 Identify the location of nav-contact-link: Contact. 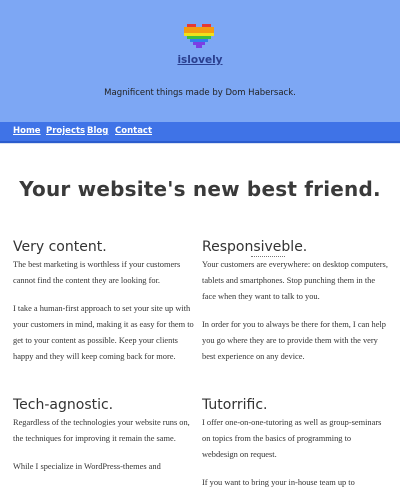
(133, 131).